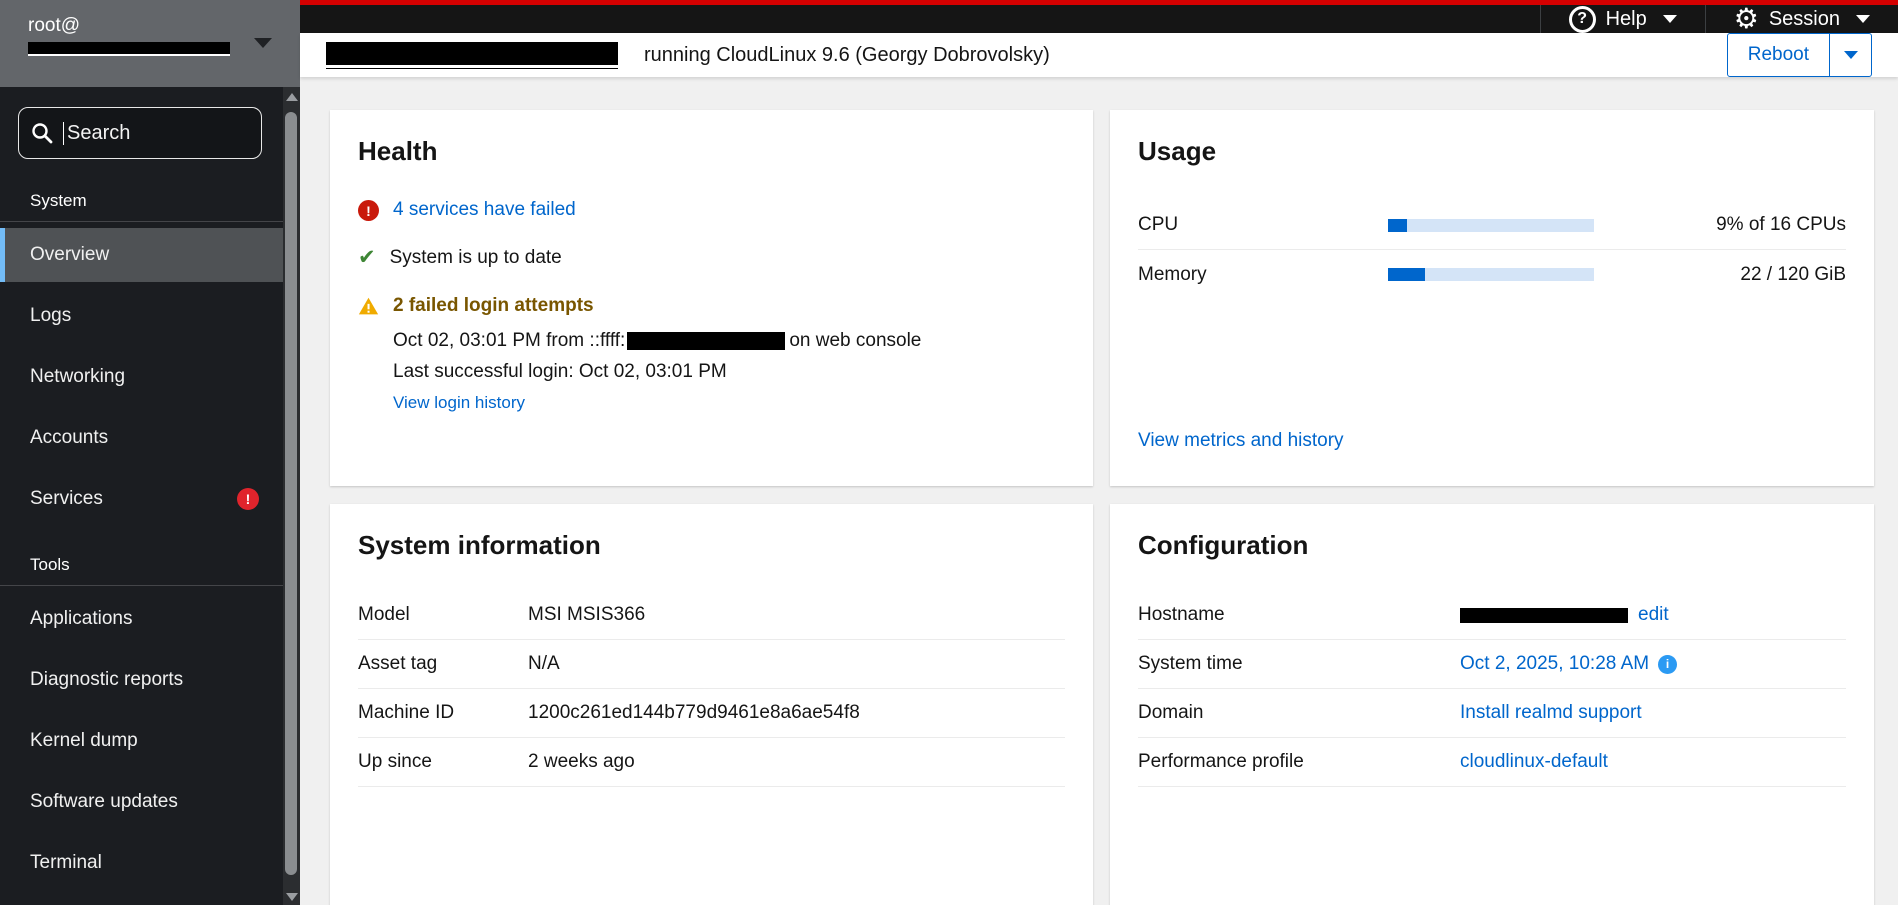 This screenshot has width=1898, height=905. Describe the element at coordinates (367, 257) in the screenshot. I see `success-check-icon: ✔` at that location.